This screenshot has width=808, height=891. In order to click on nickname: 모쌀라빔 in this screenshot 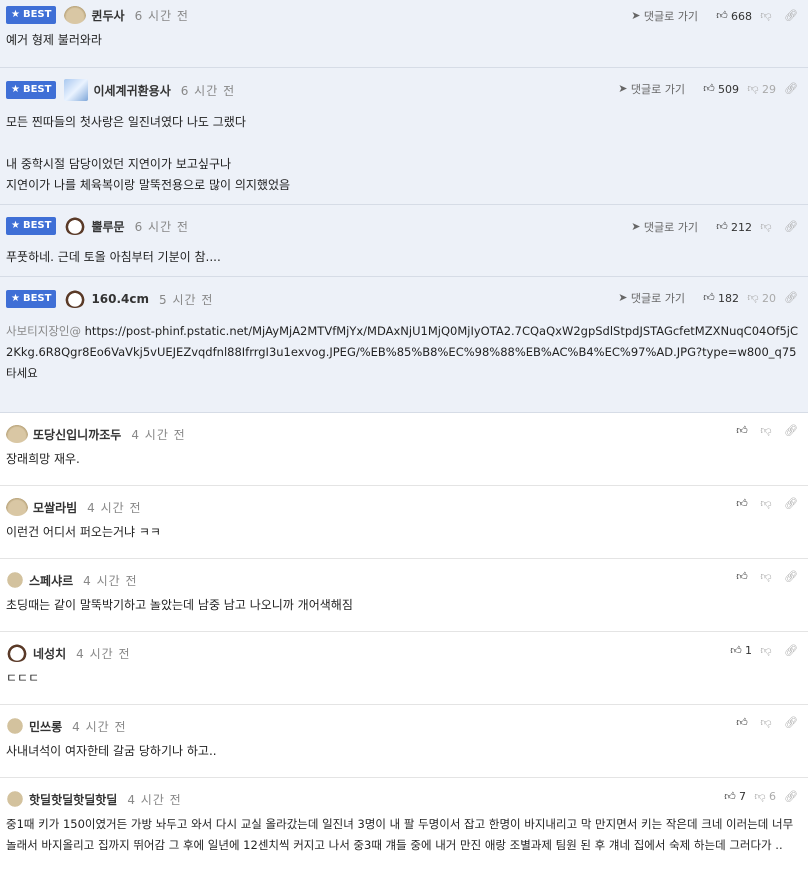, I will do `click(55, 507)`.